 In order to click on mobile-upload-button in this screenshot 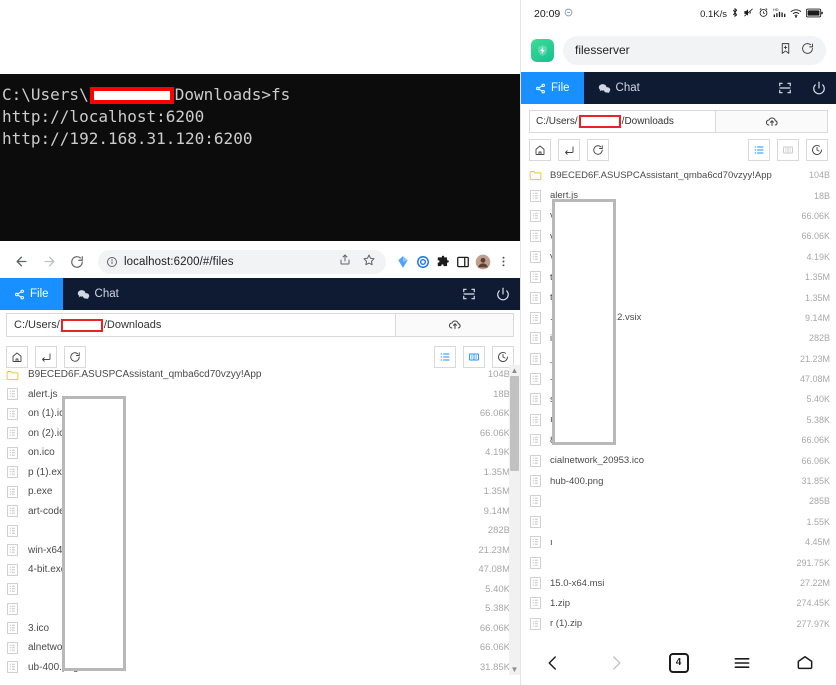, I will do `click(772, 121)`.